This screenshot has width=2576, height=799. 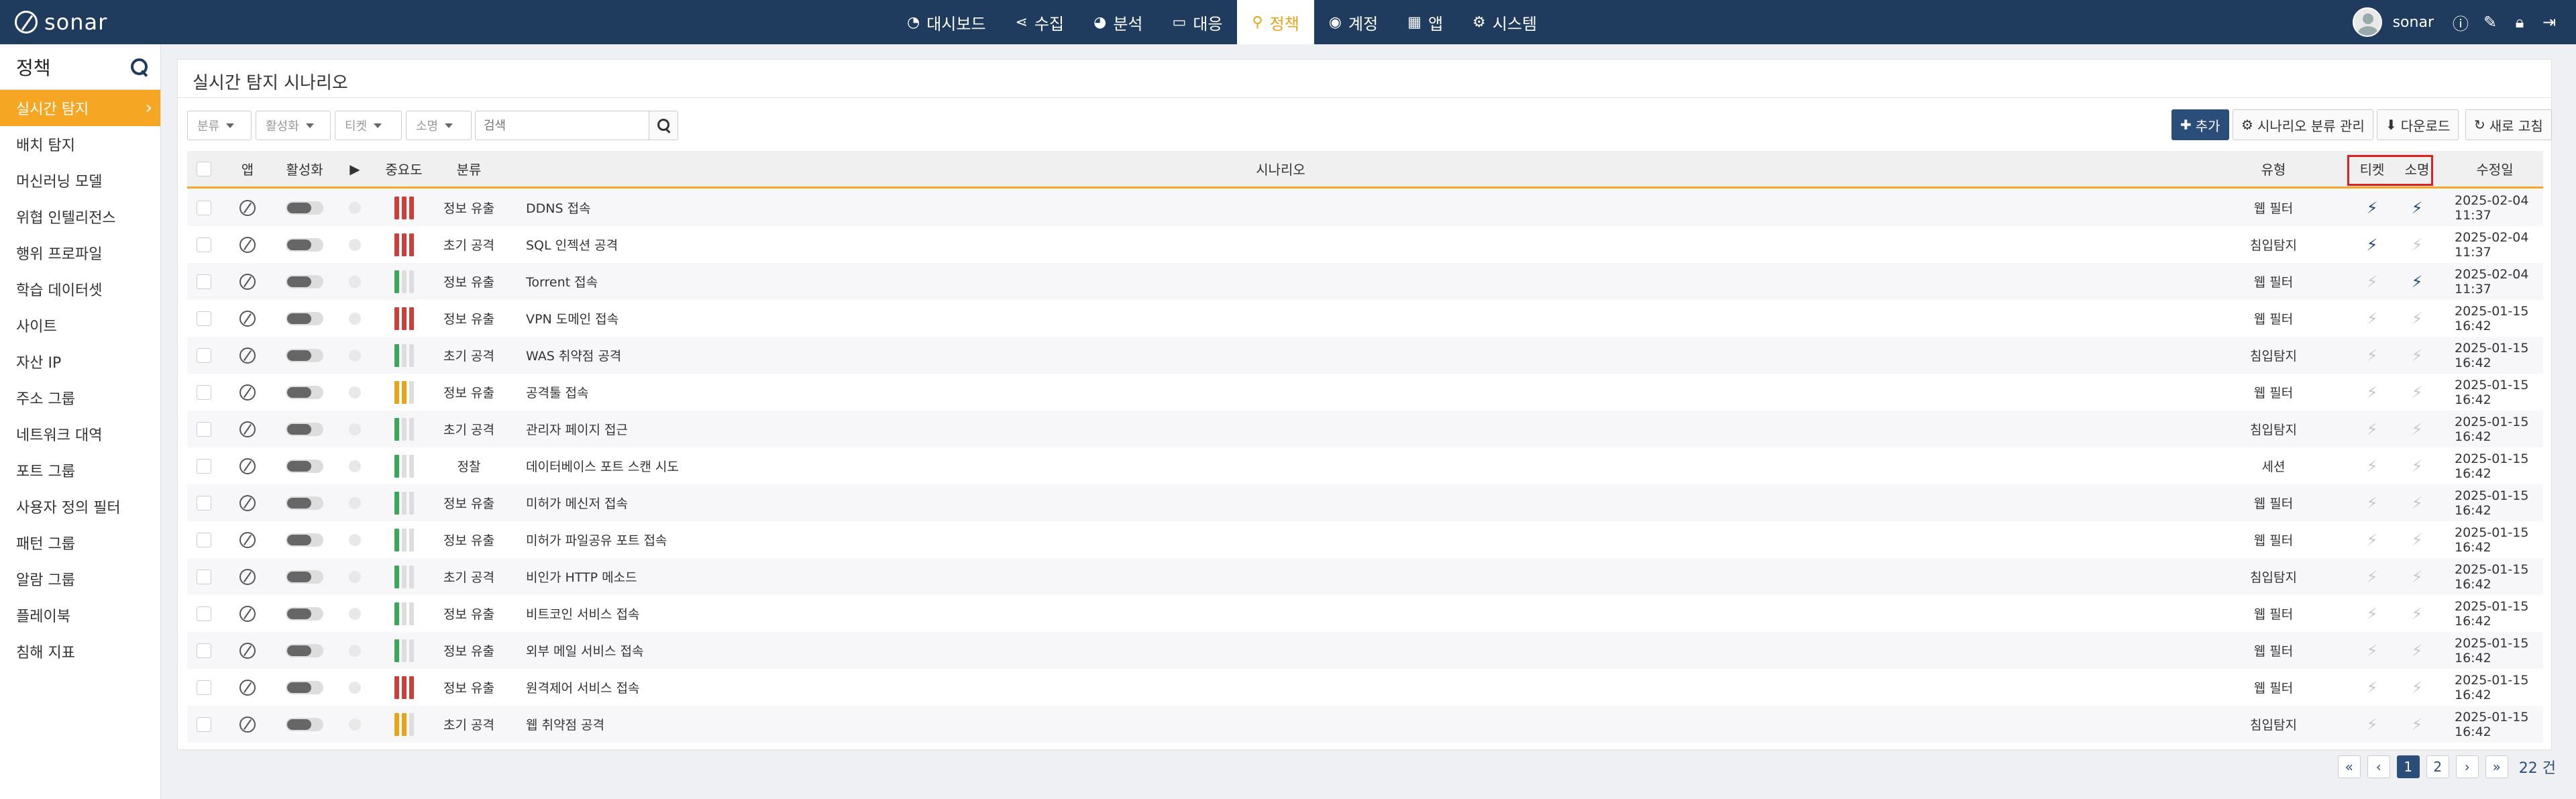 I want to click on brand: sonar, so click(x=61, y=22).